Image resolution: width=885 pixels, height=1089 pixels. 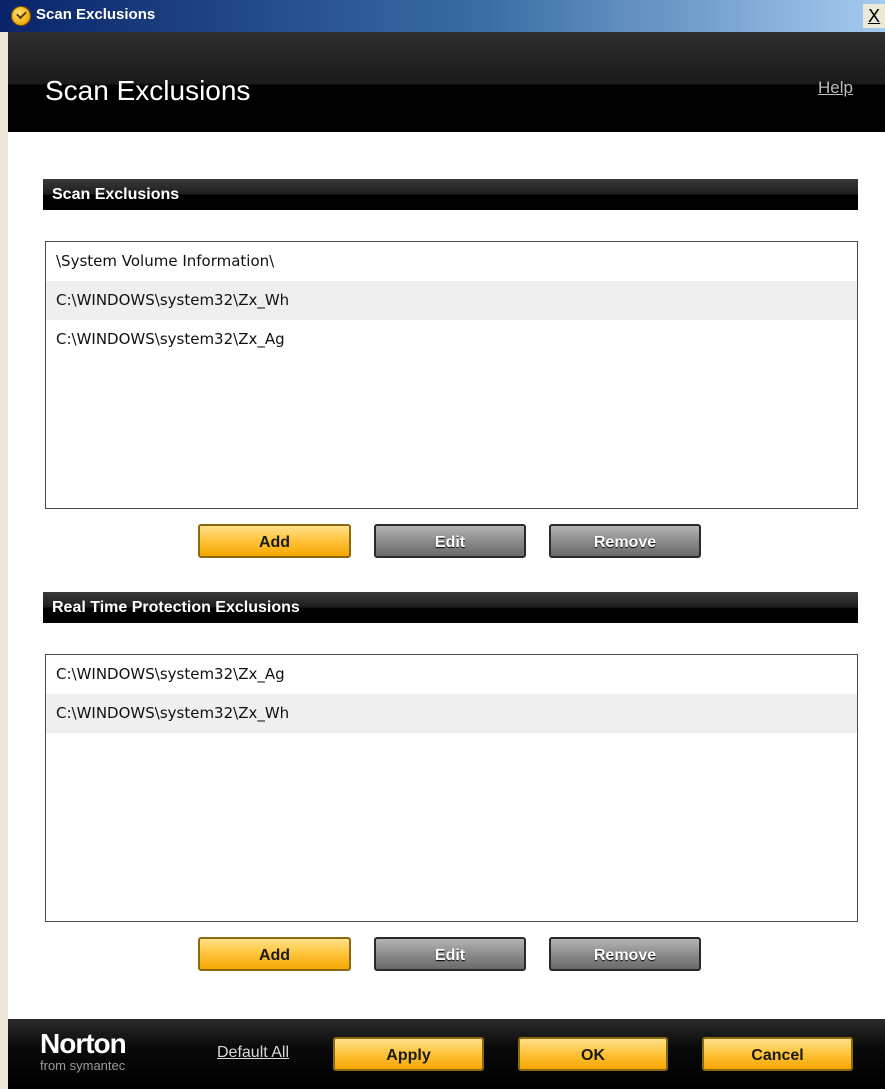 What do you see at coordinates (451, 261) in the screenshot?
I see `list-item: \System Volume Information\` at bounding box center [451, 261].